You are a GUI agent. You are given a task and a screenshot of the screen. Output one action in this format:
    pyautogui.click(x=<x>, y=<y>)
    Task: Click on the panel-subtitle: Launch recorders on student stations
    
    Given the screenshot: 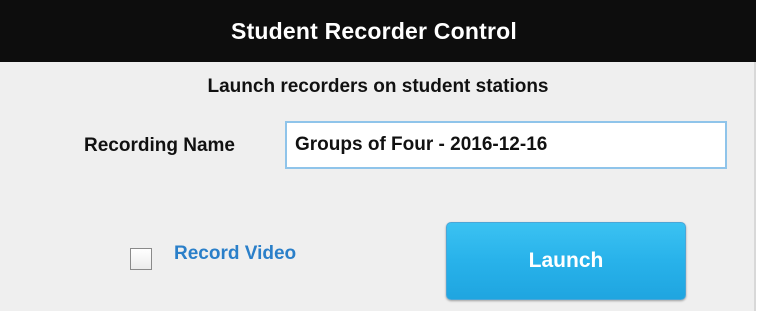 What is the action you would take?
    pyautogui.click(x=378, y=86)
    